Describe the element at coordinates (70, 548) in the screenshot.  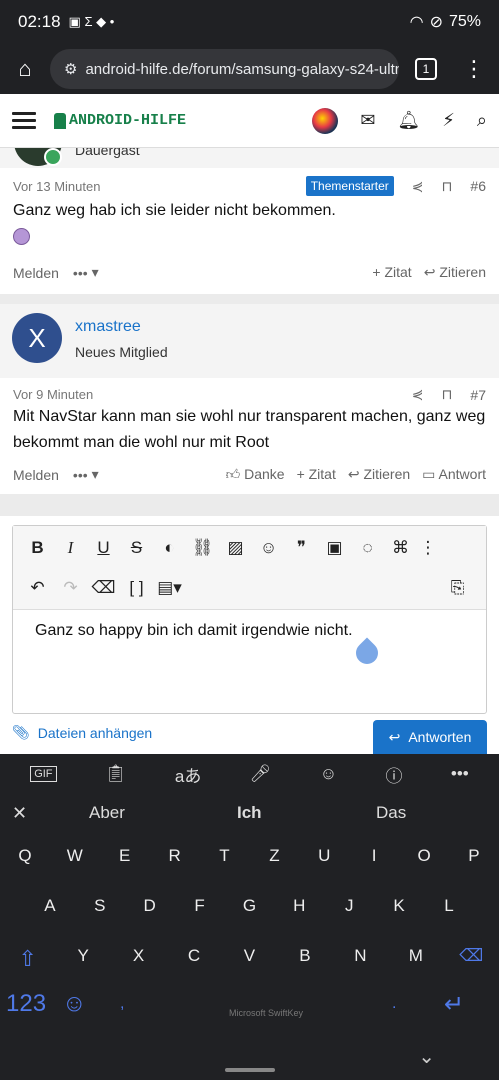
I see `italic-icon: I` at that location.